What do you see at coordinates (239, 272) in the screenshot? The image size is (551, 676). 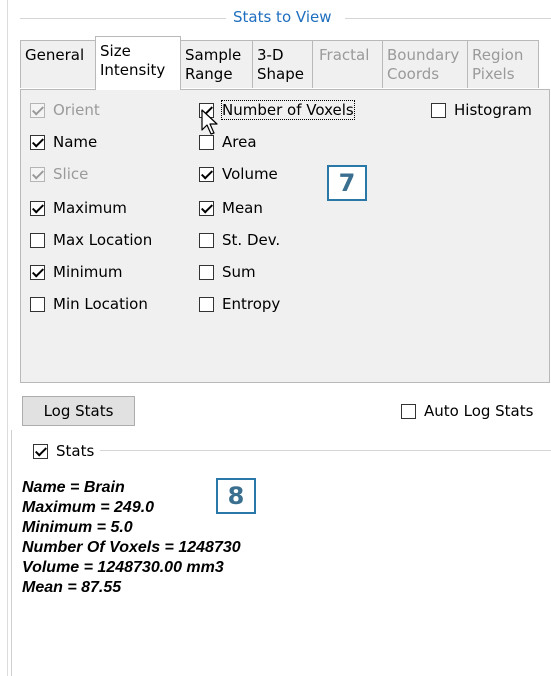 I see `checkbox-label: Sum` at bounding box center [239, 272].